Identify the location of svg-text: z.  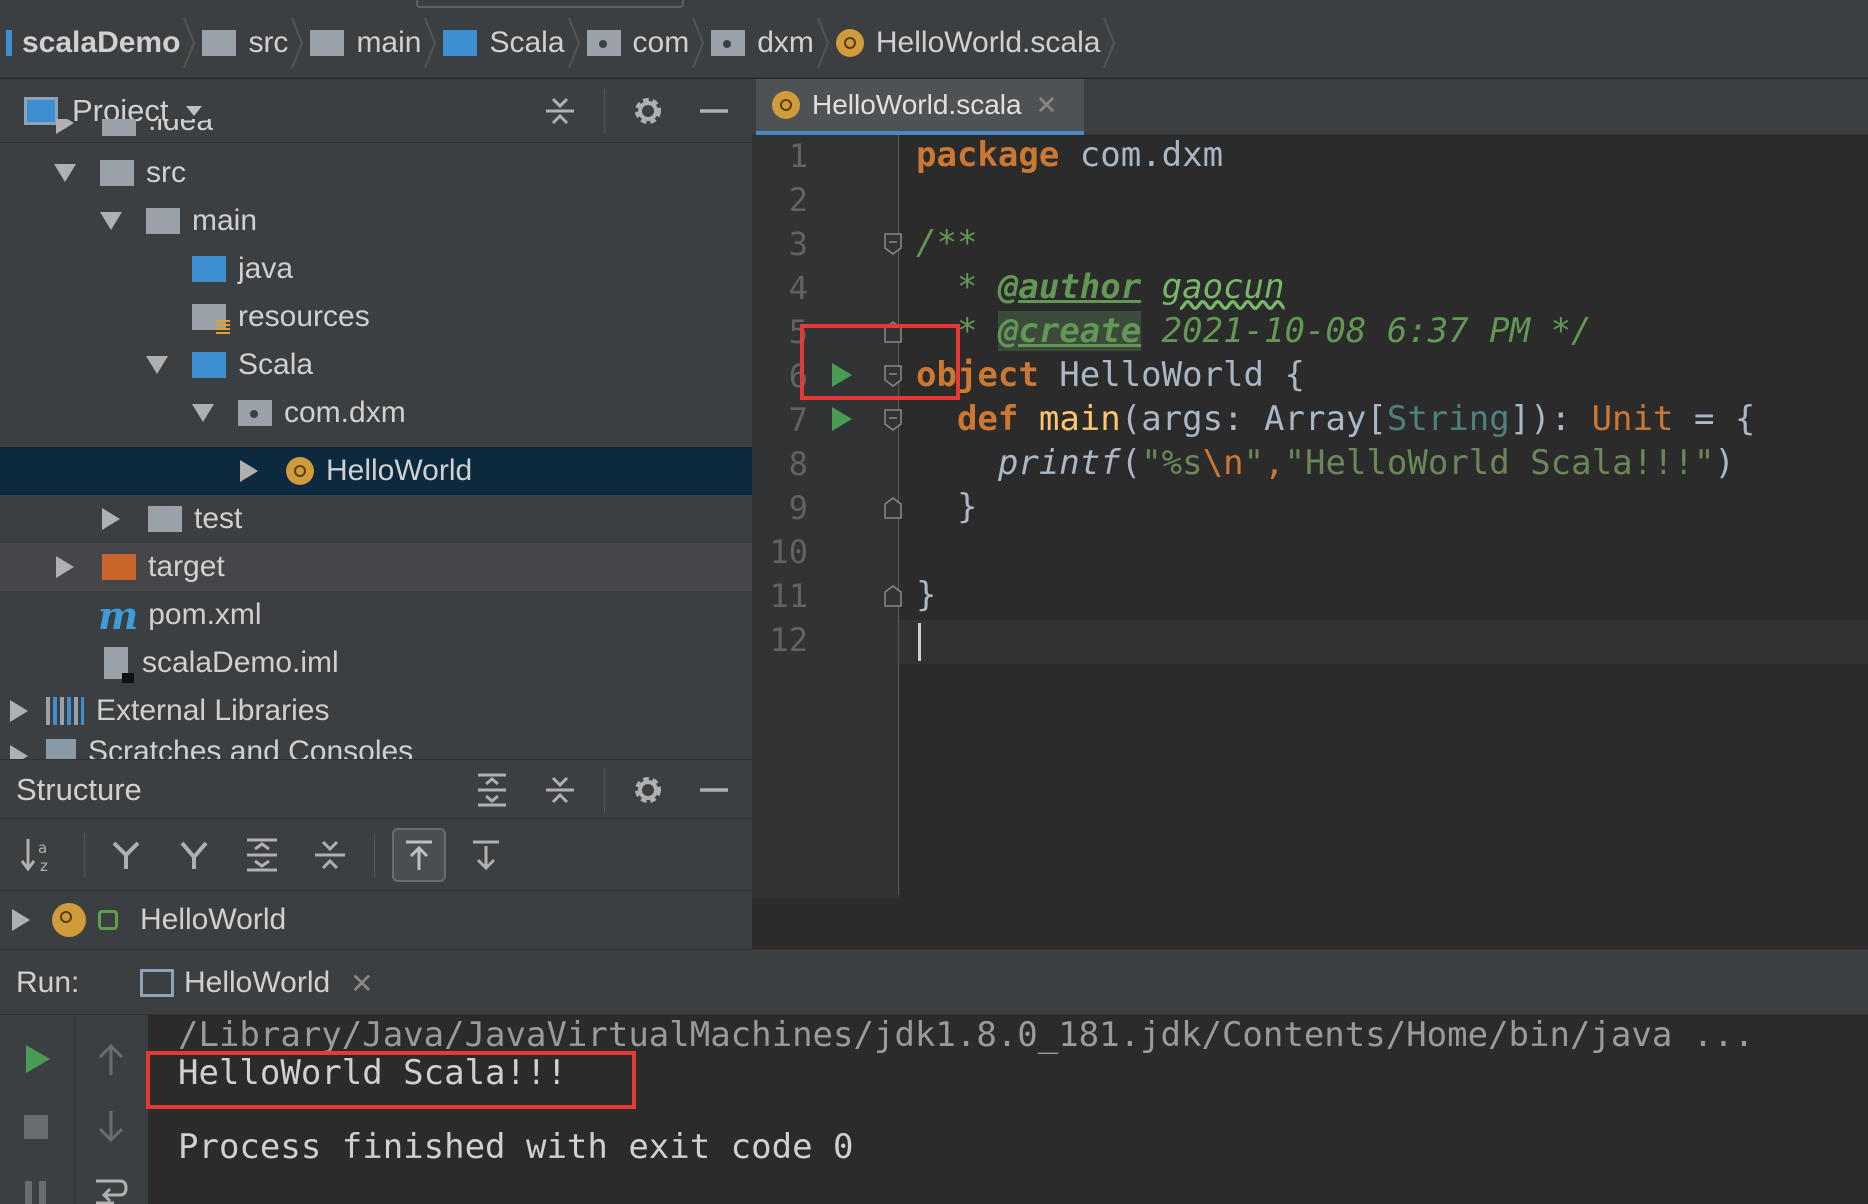
(44, 866).